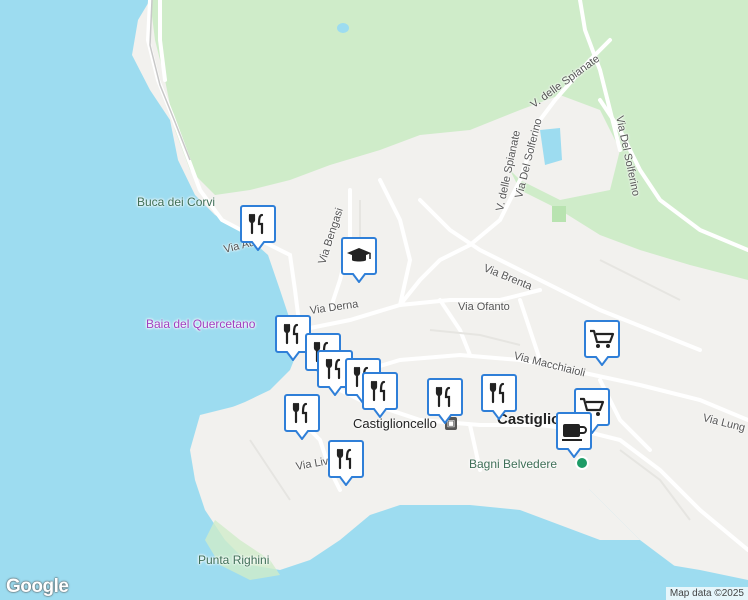 The width and height of the screenshot is (748, 600). What do you see at coordinates (176, 202) in the screenshot?
I see `place-label-buca-dei-corvi: Buca dei Corvi` at bounding box center [176, 202].